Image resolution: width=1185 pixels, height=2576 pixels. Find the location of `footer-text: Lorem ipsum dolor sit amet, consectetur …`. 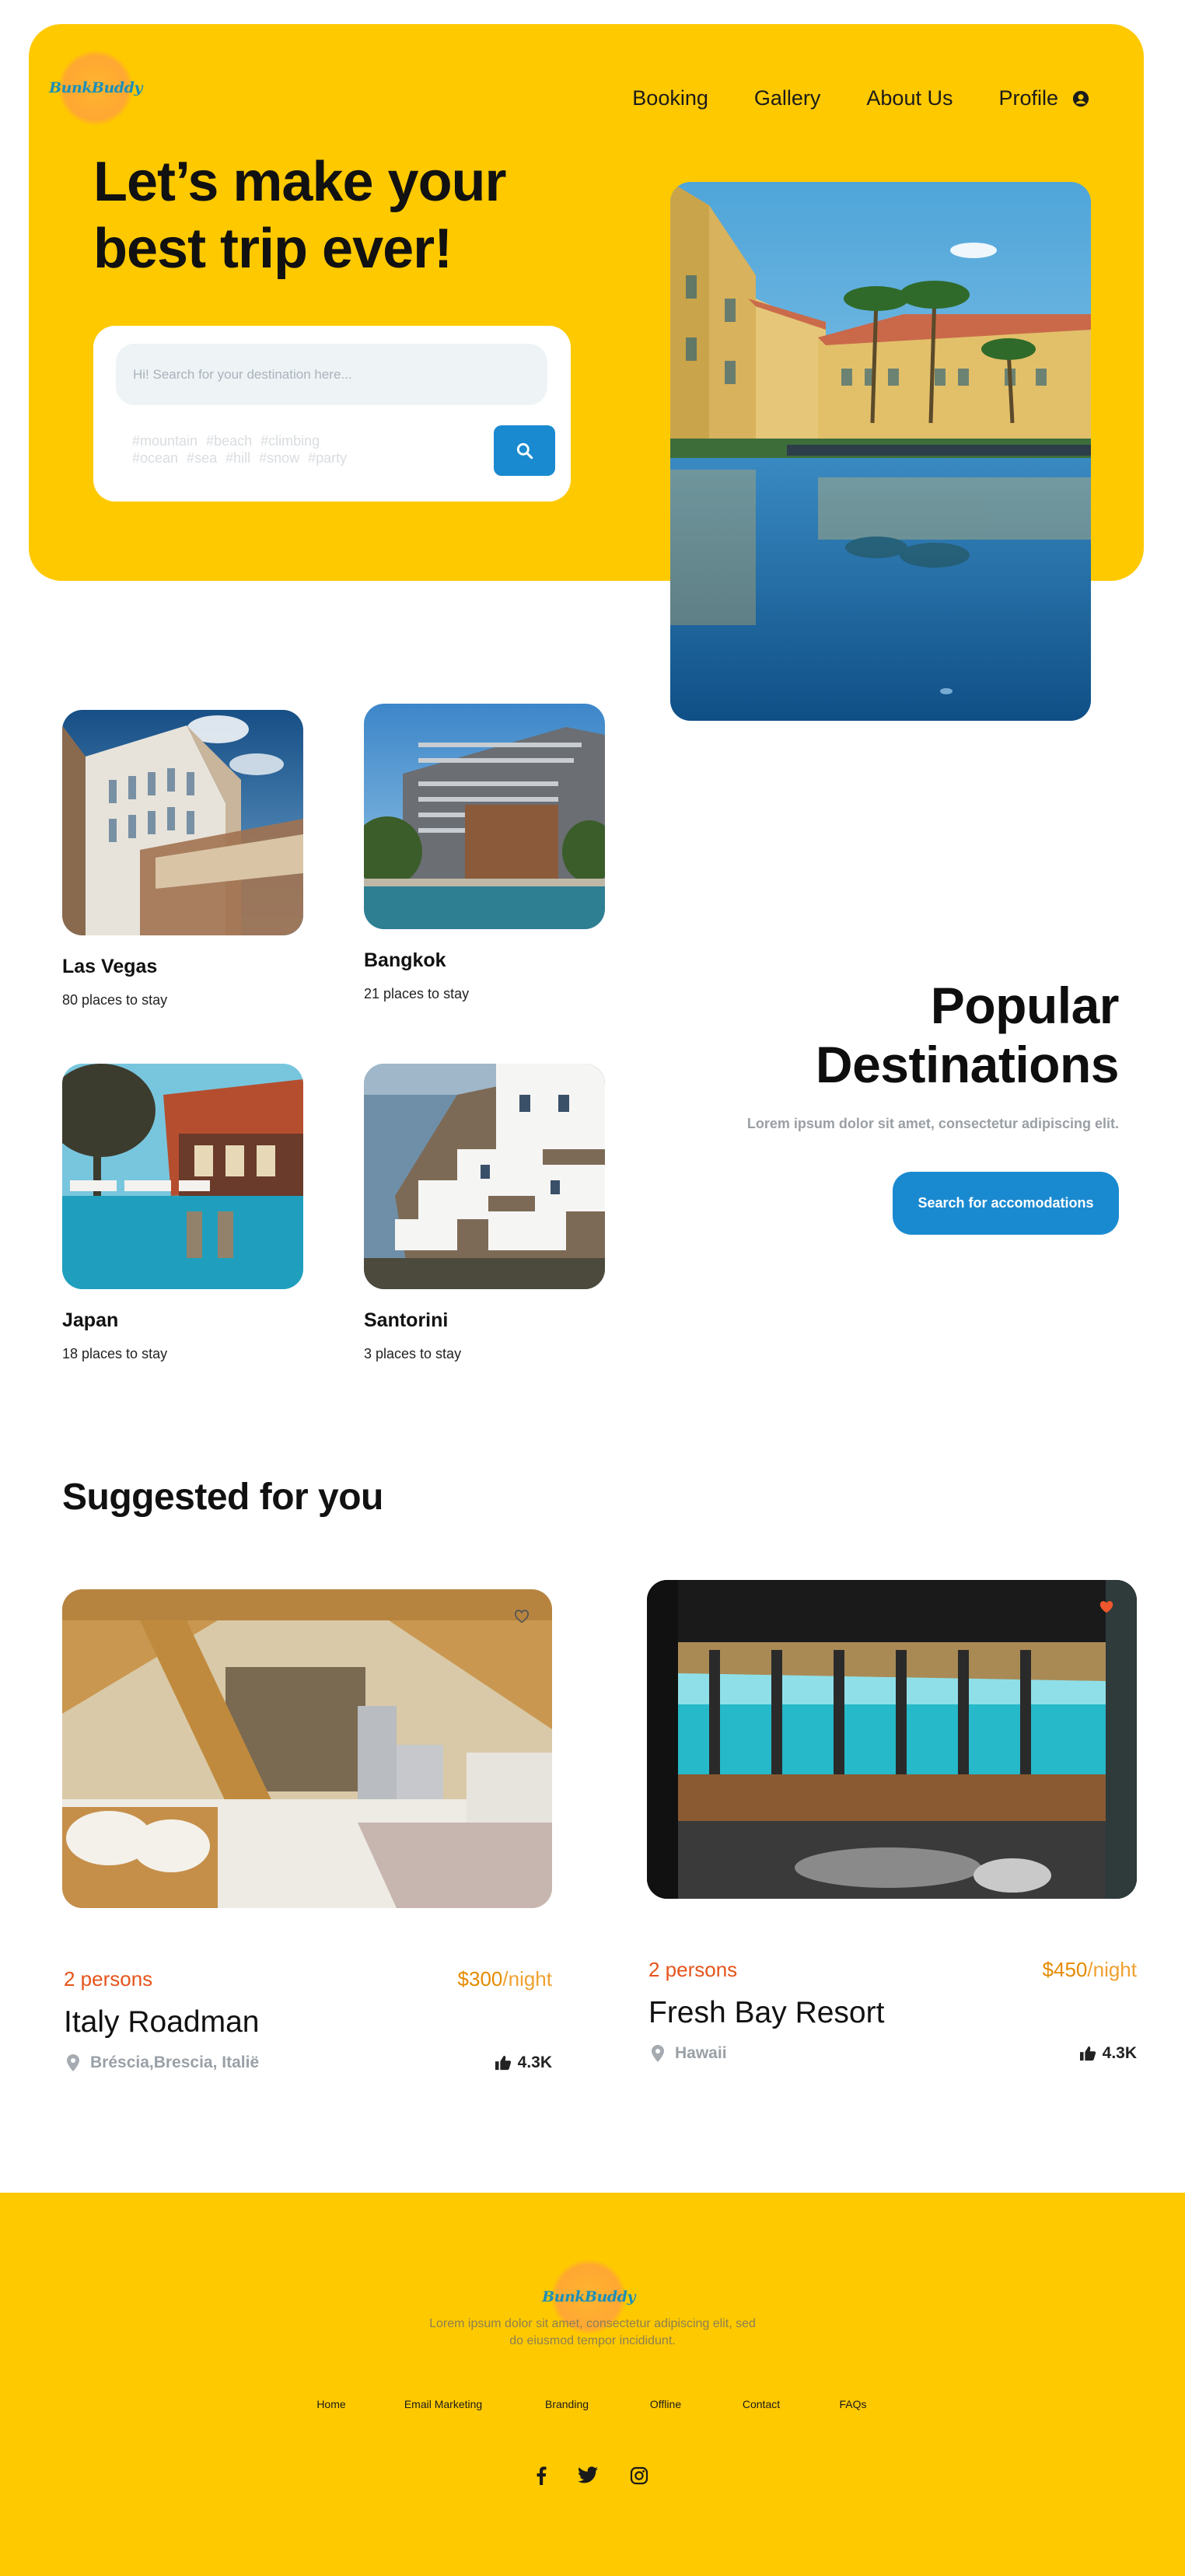

footer-text: Lorem ipsum dolor sit amet, consectetur … is located at coordinates (592, 2332).